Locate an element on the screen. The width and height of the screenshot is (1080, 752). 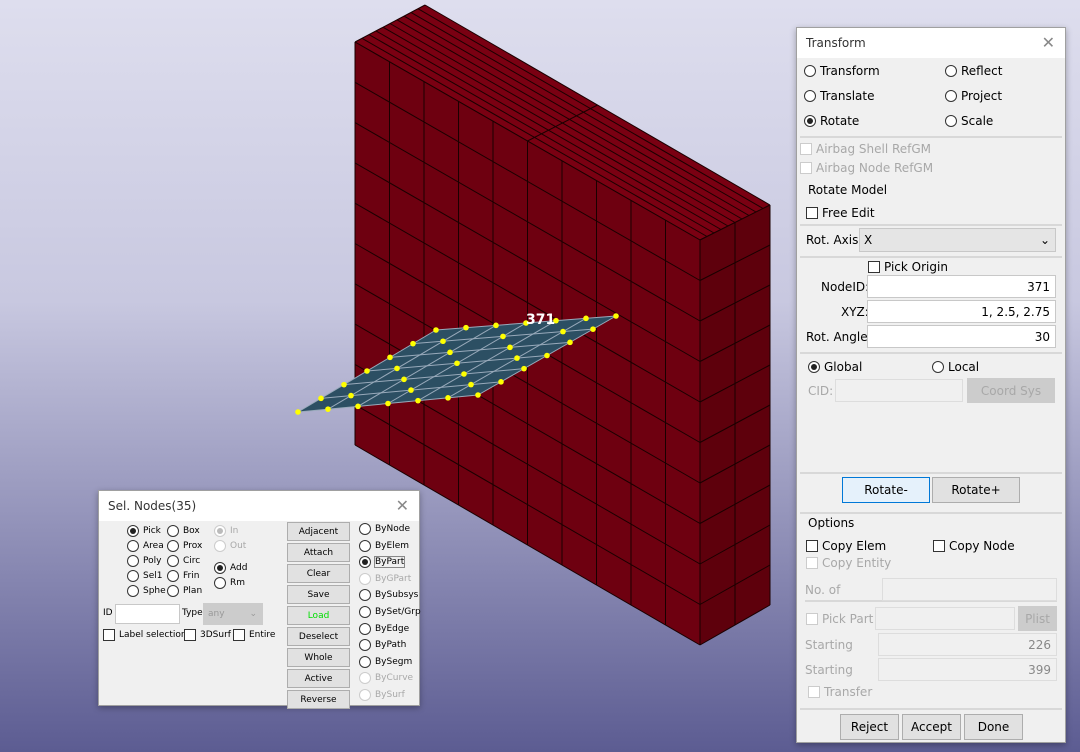
type-select: any ⌄ is located at coordinates (233, 614).